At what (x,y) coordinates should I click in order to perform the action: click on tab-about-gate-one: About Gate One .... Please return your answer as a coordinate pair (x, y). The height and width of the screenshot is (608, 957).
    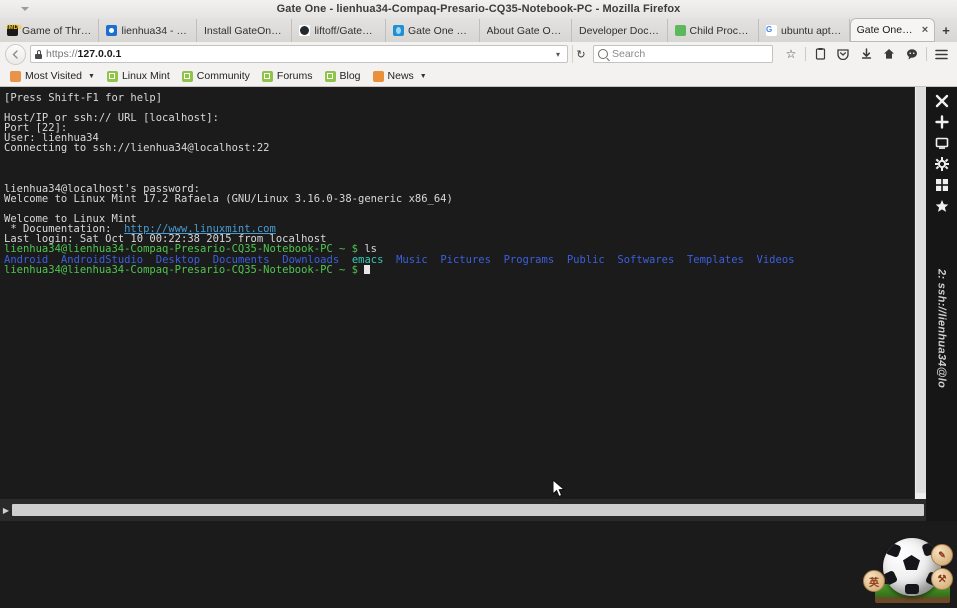
    Looking at the image, I should click on (526, 30).